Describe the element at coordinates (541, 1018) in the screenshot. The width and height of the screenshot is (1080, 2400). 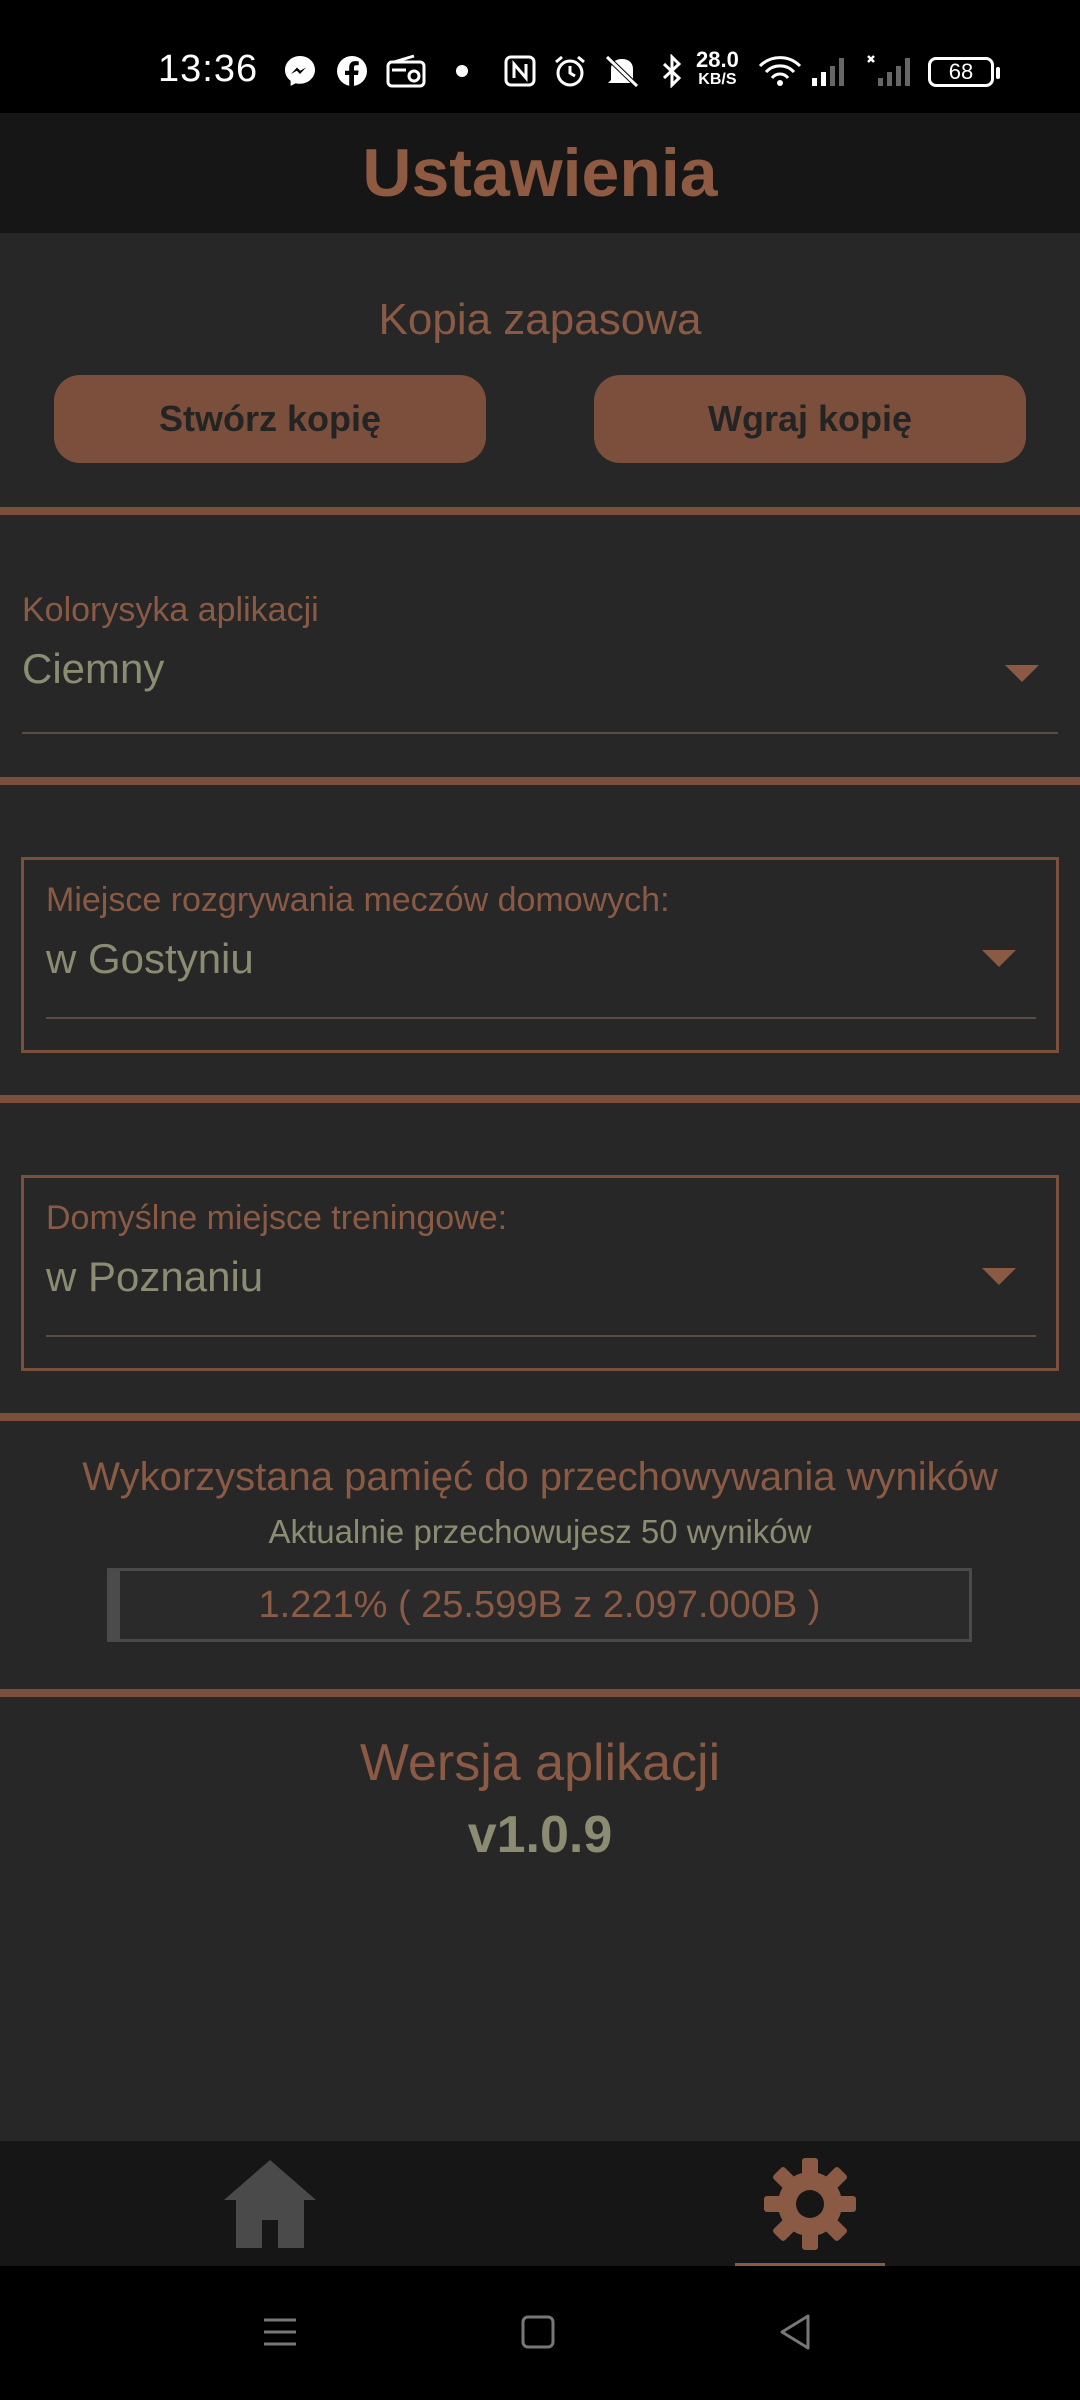
I see `home-venue-underline` at that location.